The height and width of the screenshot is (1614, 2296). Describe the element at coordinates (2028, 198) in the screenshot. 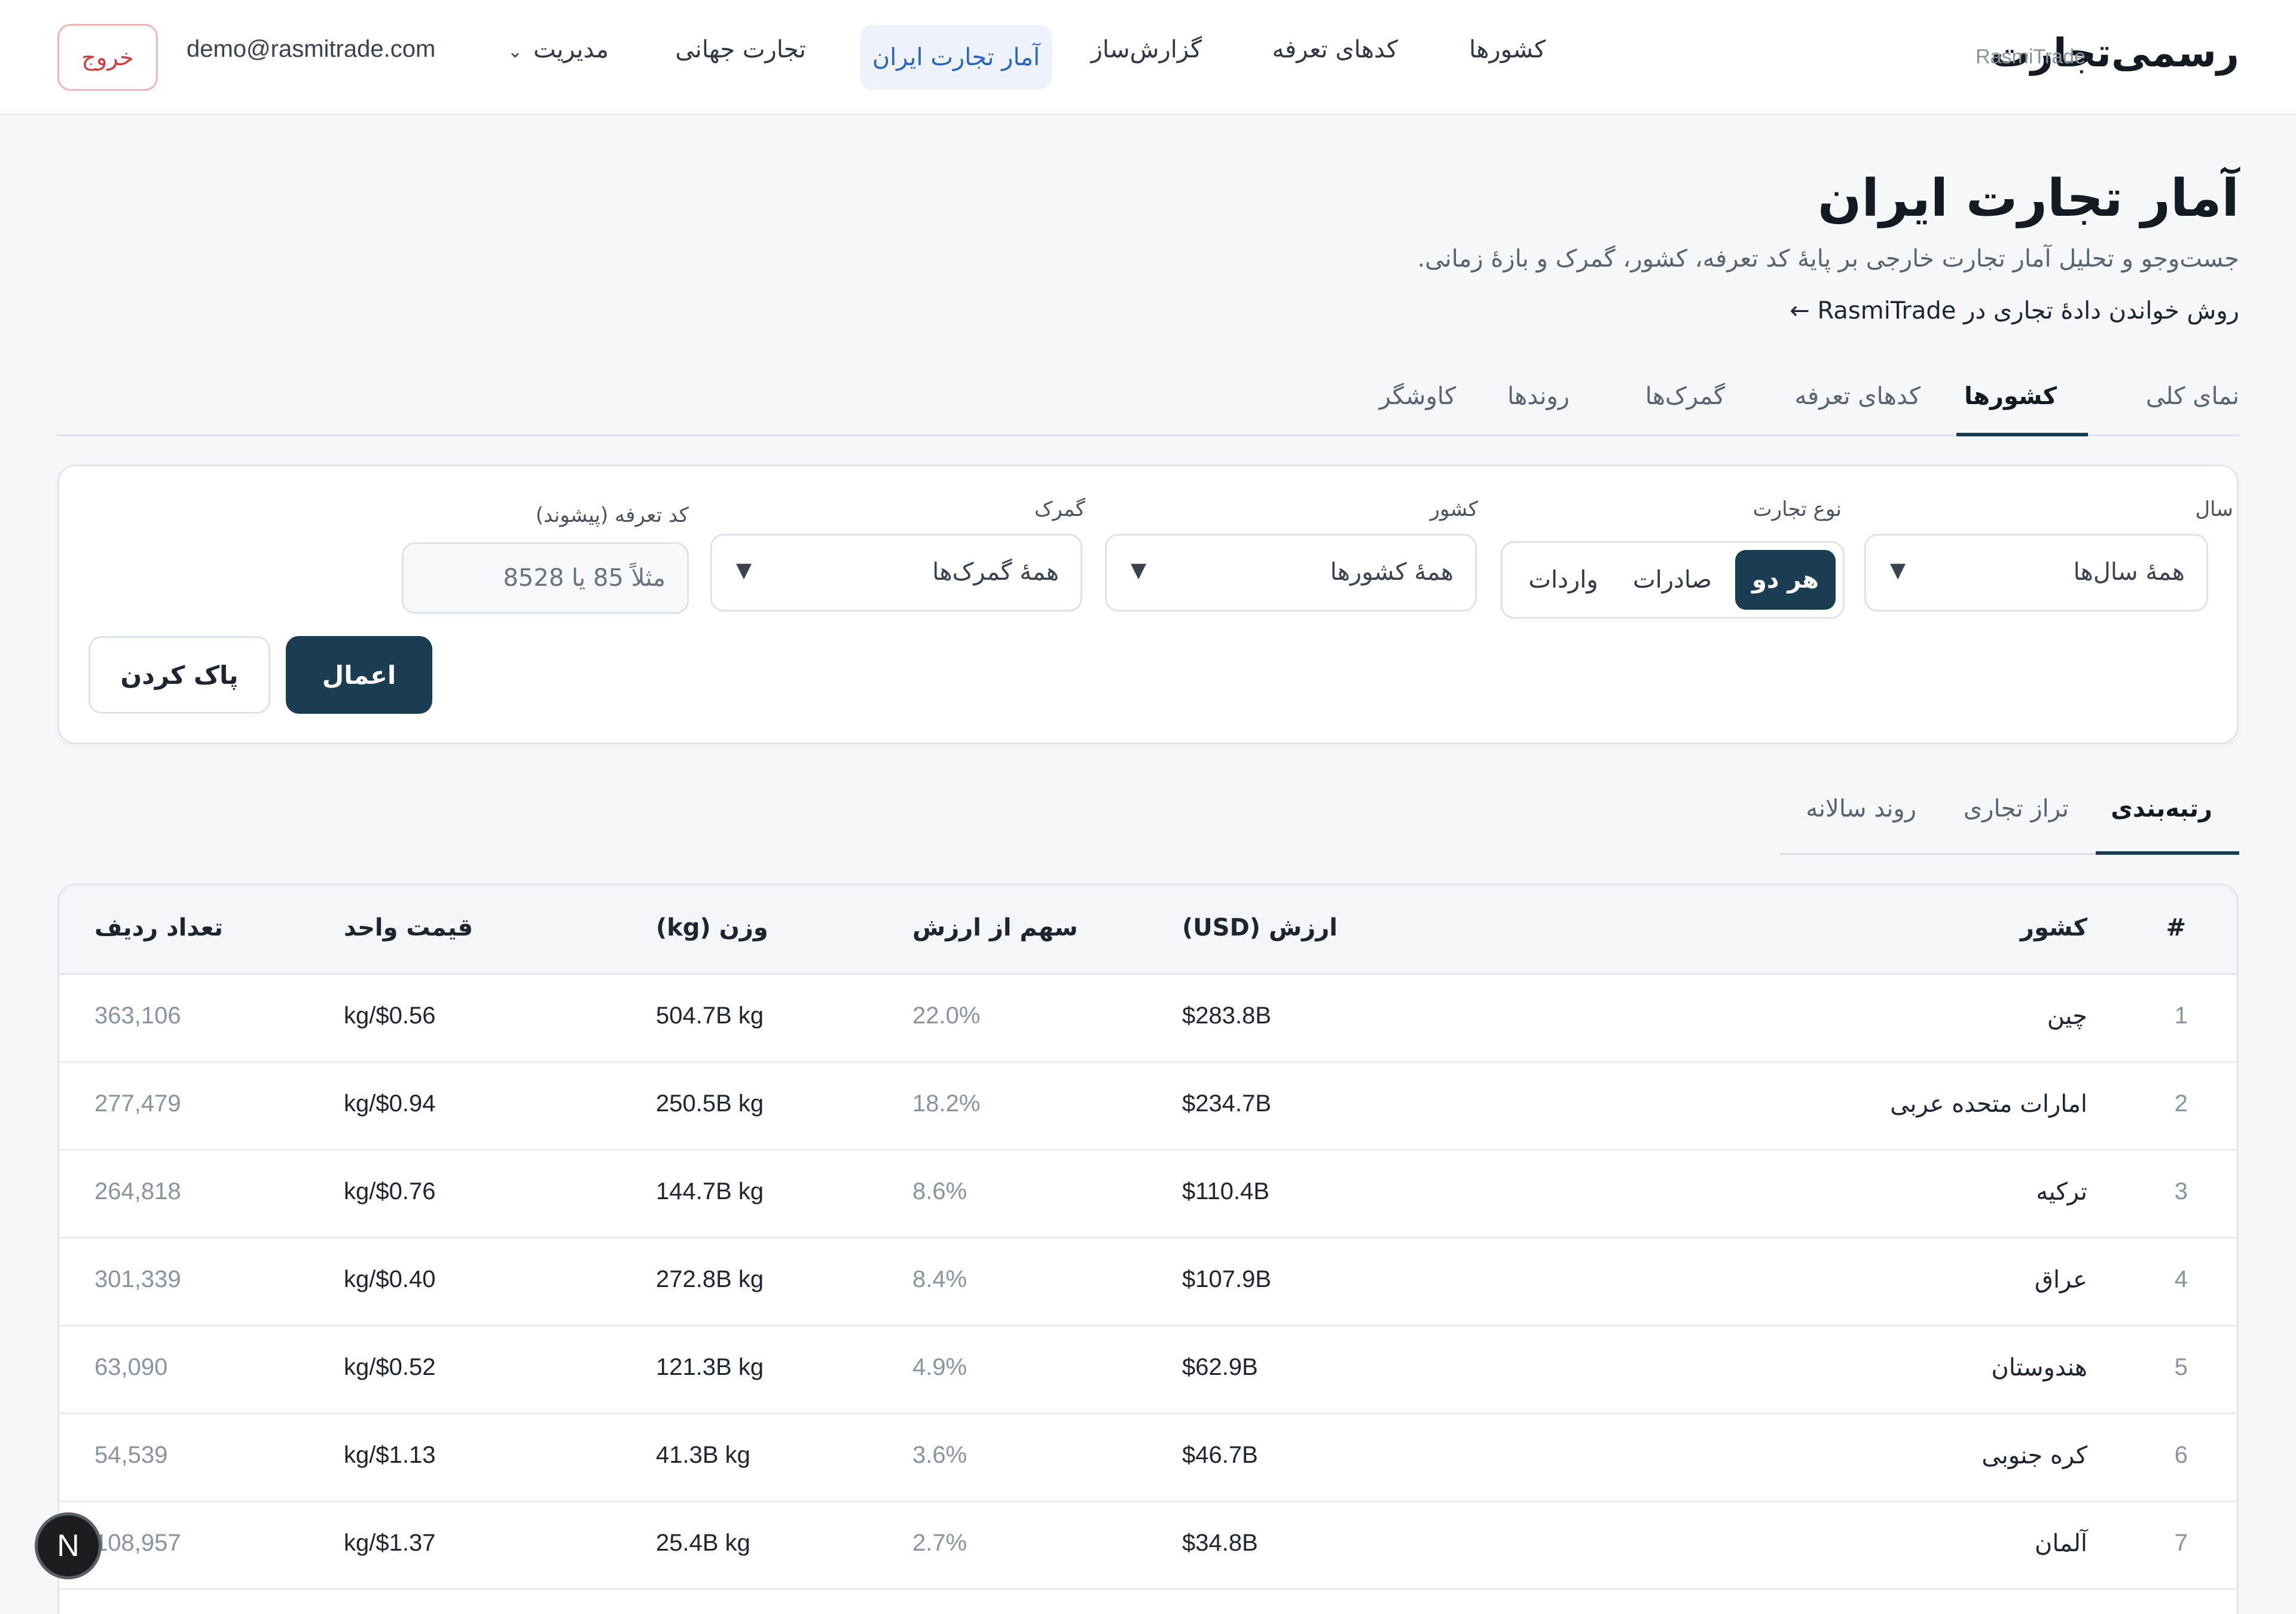

I see `page-title: آمار تجارت ایران` at that location.